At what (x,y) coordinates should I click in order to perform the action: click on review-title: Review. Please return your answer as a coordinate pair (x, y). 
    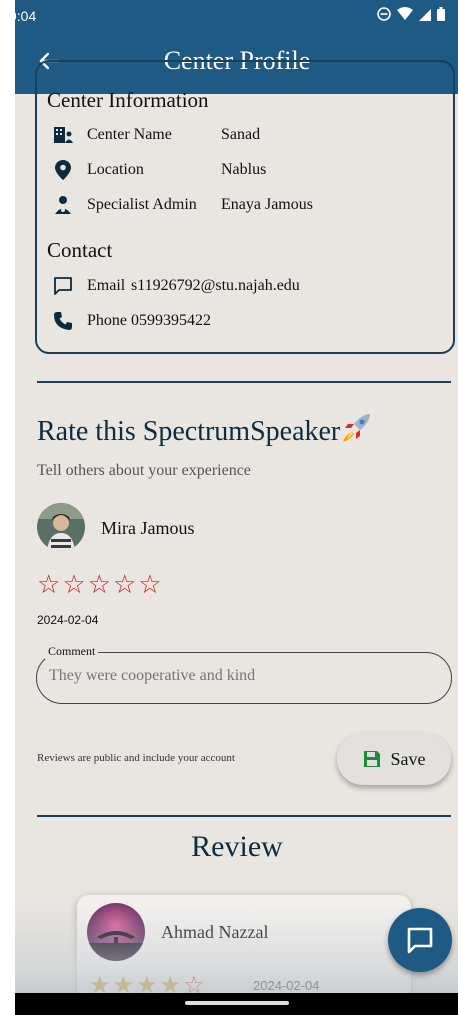
    Looking at the image, I should click on (237, 846).